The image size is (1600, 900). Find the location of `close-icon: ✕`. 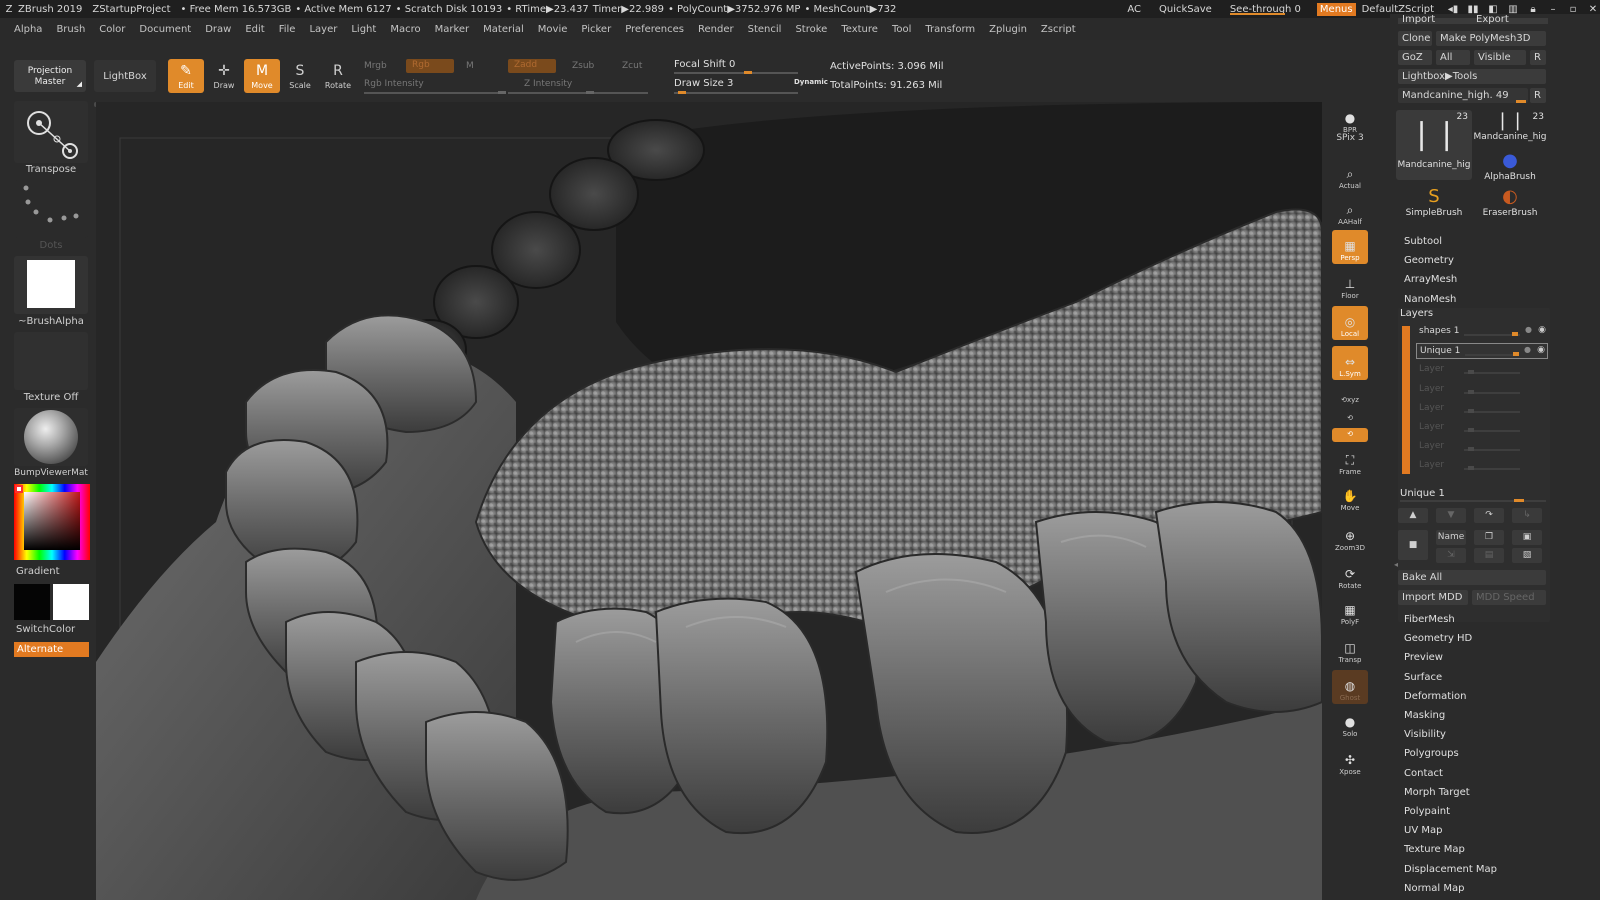

close-icon: ✕ is located at coordinates (1593, 9).